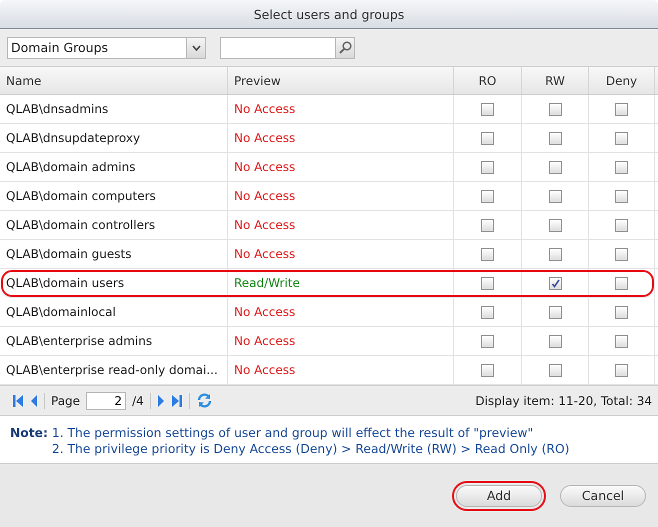 This screenshot has height=527, width=658. Describe the element at coordinates (114, 167) in the screenshot. I see `table-cell: QLAB\domain admins` at that location.